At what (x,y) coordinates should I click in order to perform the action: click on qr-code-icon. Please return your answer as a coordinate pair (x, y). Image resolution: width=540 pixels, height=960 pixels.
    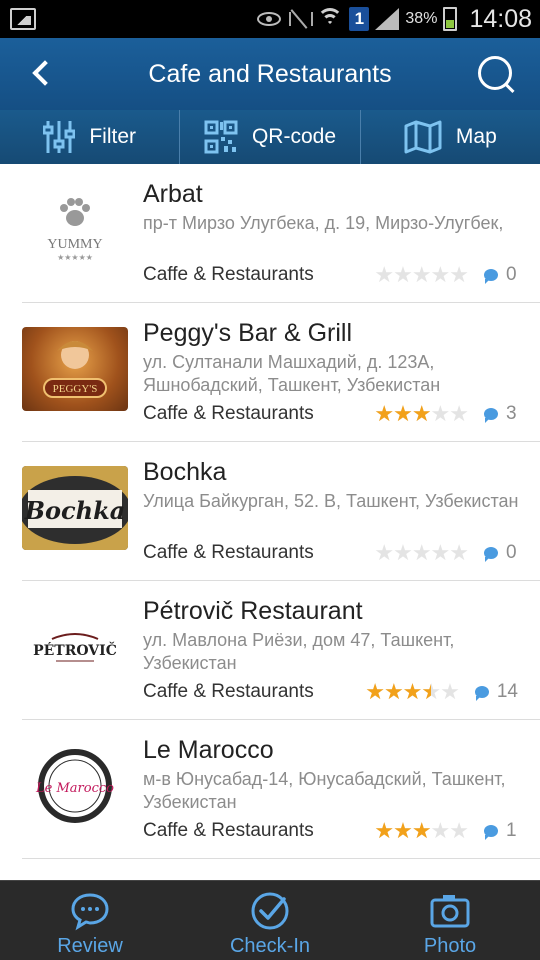
    Looking at the image, I should click on (221, 137).